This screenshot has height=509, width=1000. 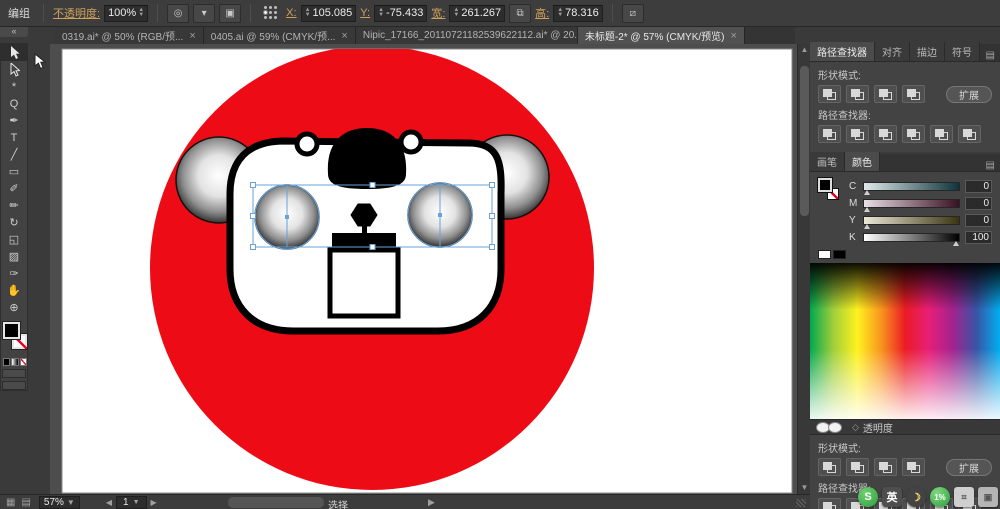 I want to click on horizontal-scroll-thumb, so click(x=276, y=502).